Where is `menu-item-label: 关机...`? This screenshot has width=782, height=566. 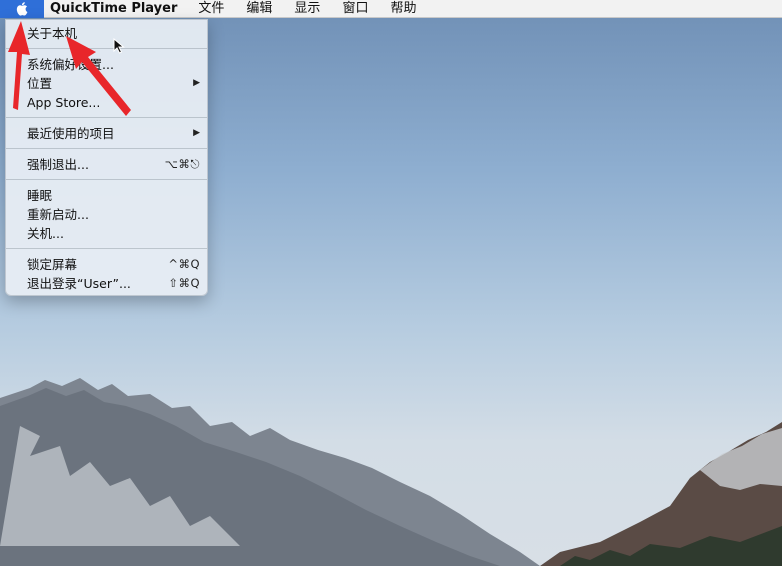
menu-item-label: 关机... is located at coordinates (45, 233).